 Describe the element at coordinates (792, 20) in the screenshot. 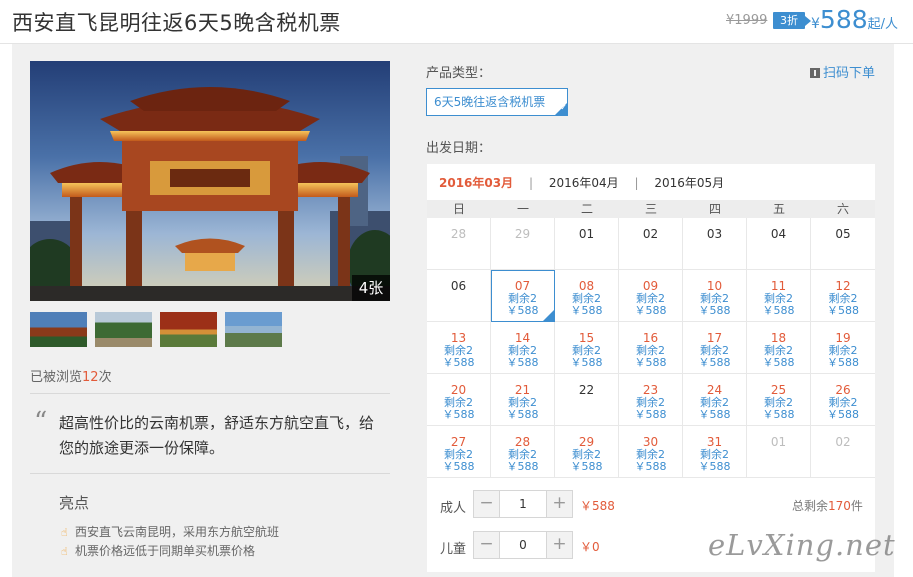

I see `discount-badge: 3折` at that location.